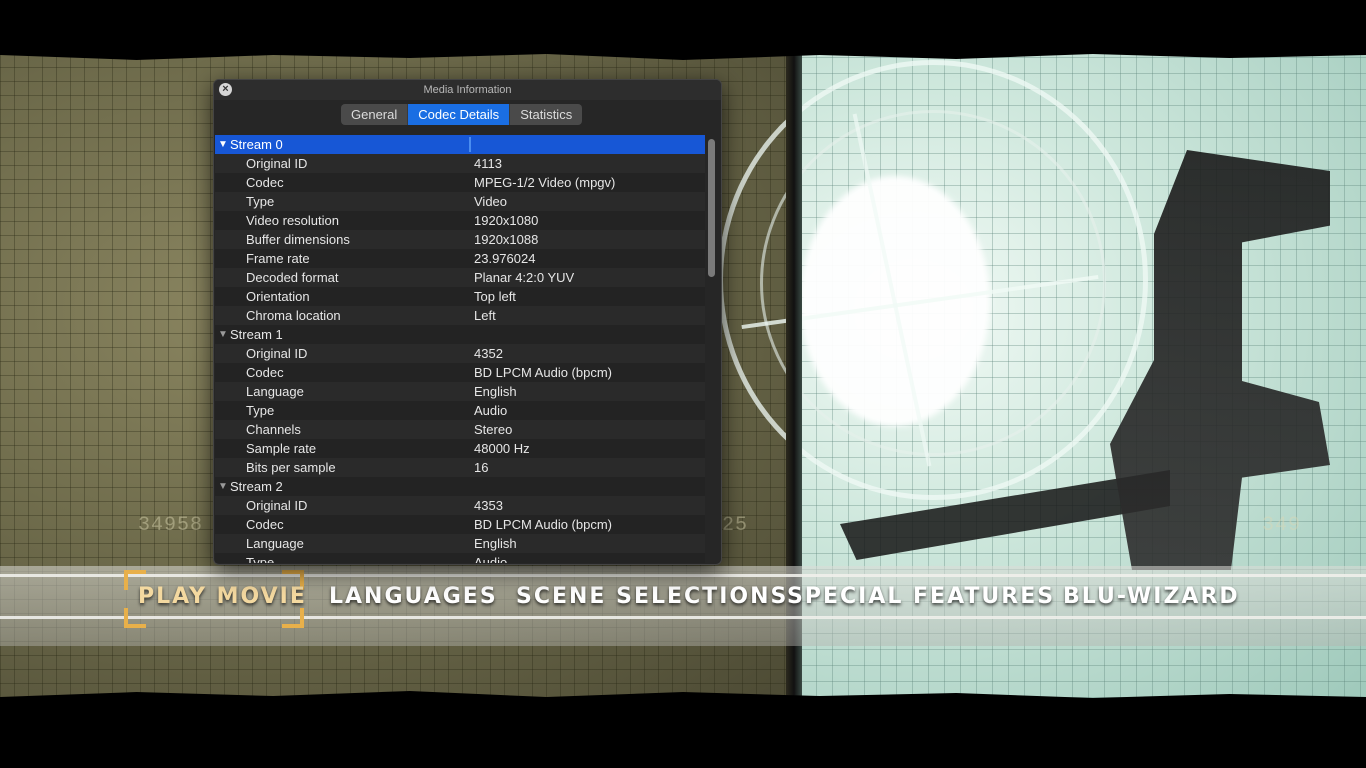 The width and height of the screenshot is (1366, 768). I want to click on property-row: Buffer dimensions 1920x1088, so click(460, 239).